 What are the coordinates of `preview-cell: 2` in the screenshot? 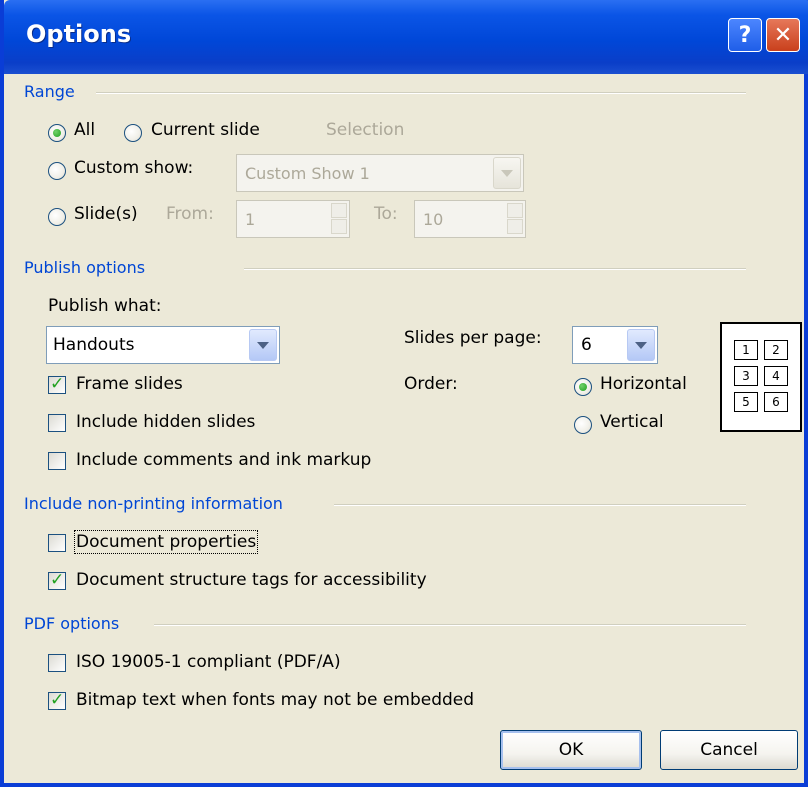 It's located at (776, 350).